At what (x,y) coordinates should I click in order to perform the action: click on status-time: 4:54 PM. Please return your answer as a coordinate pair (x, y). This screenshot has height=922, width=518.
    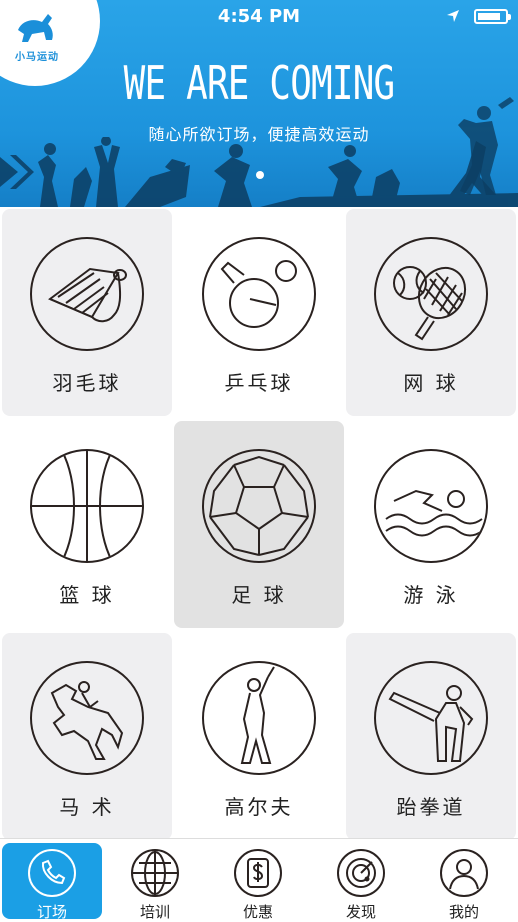
    Looking at the image, I should click on (259, 16).